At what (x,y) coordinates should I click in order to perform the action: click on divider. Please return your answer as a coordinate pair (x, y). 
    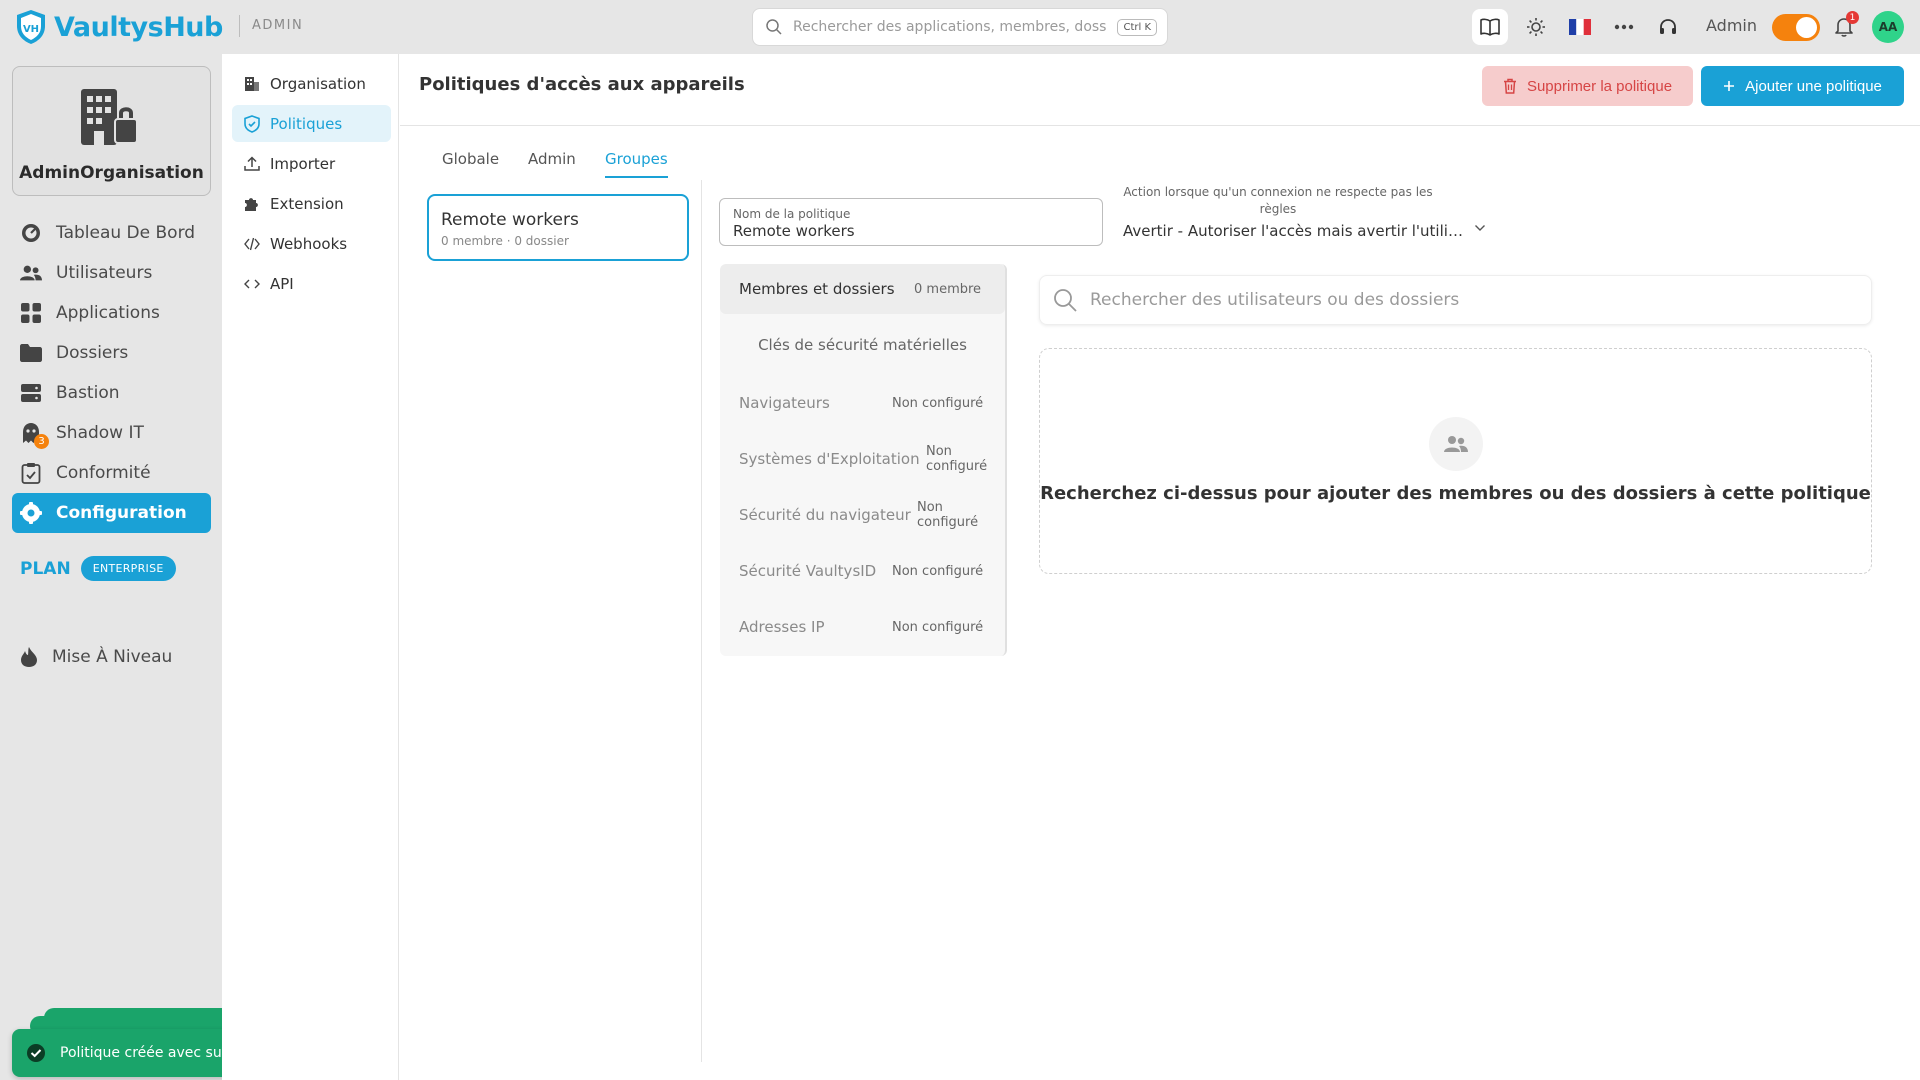
    Looking at the image, I should click on (701, 621).